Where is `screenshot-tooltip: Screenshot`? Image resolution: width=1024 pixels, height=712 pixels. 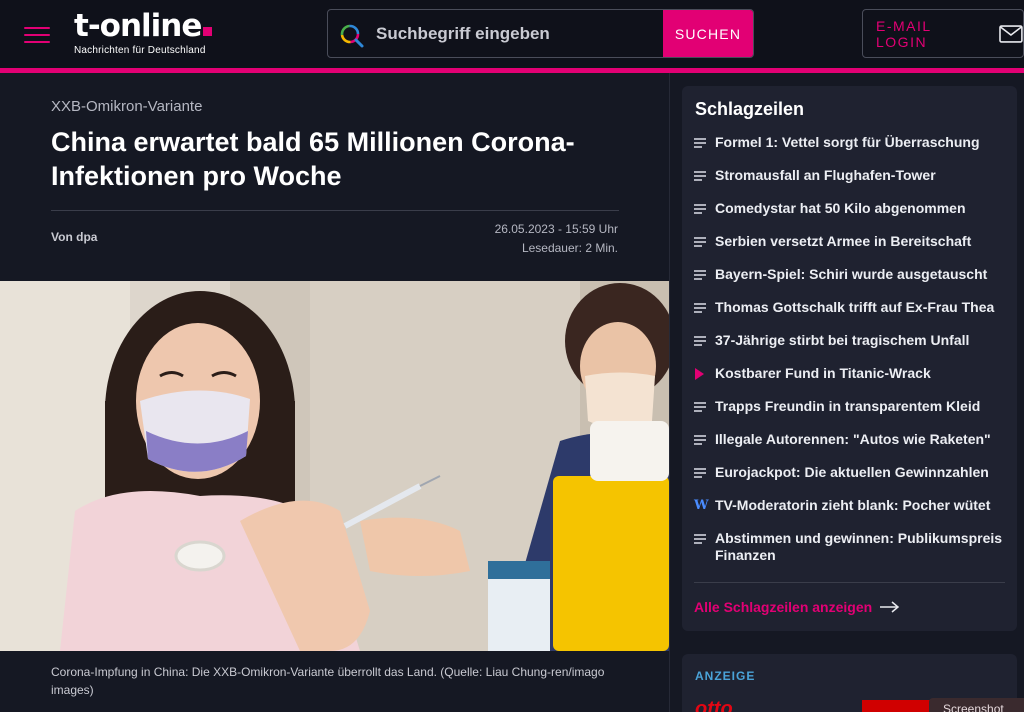
screenshot-tooltip: Screenshot is located at coordinates (976, 705).